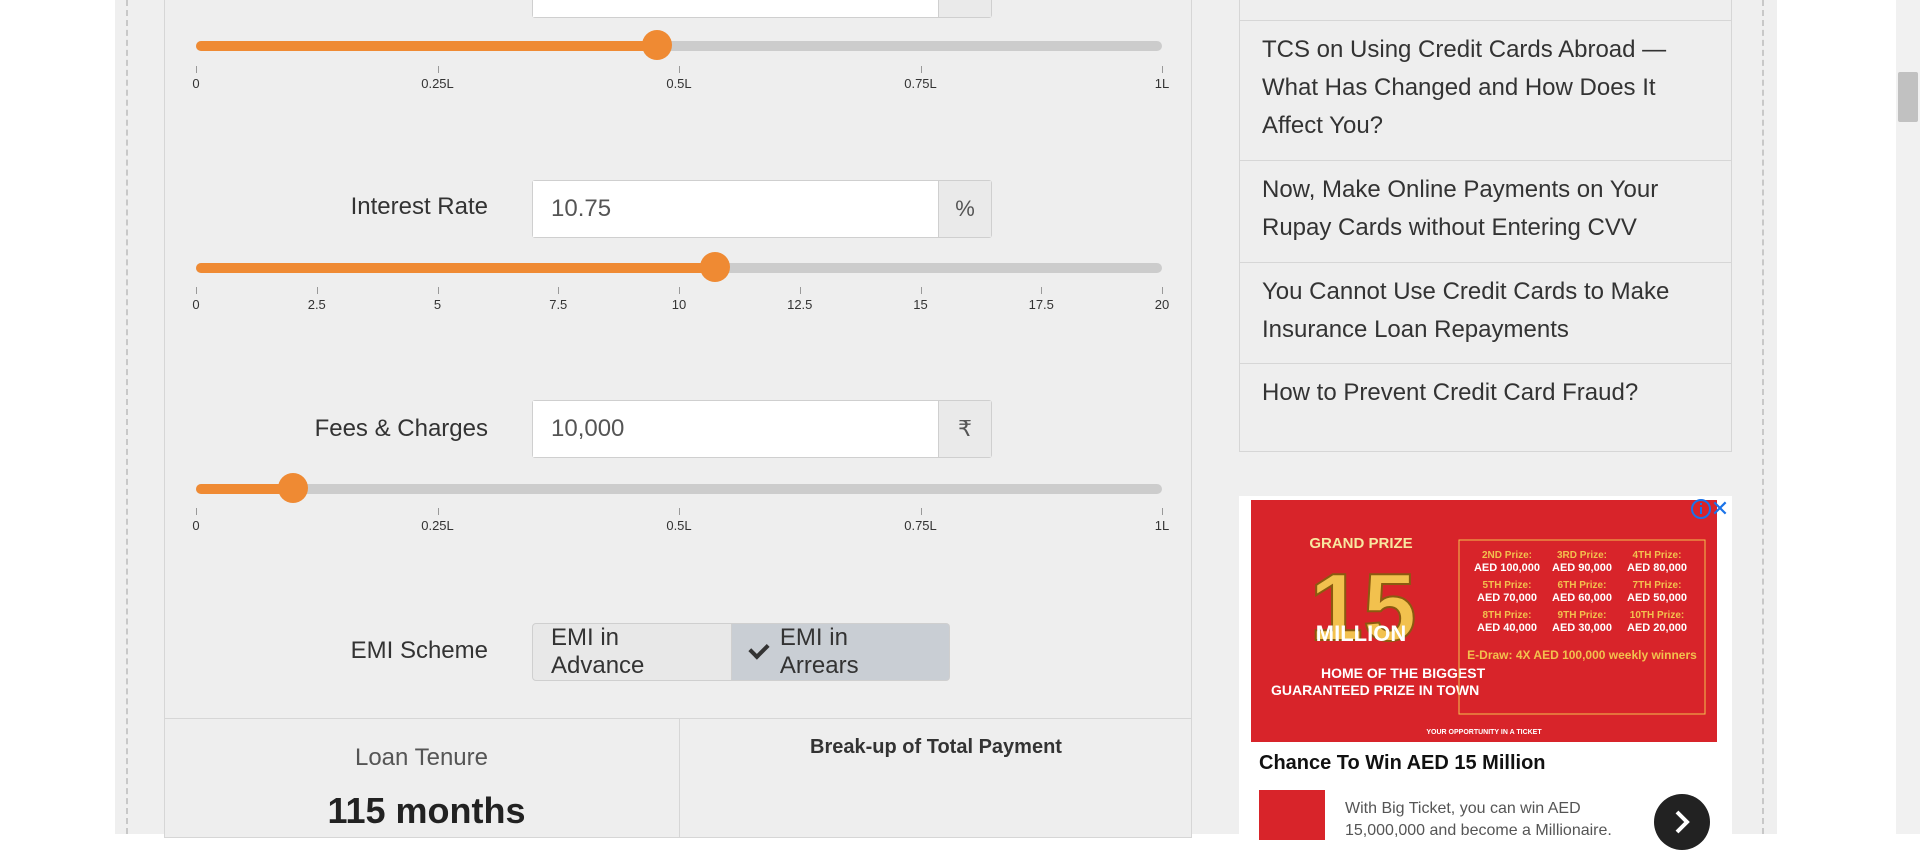  Describe the element at coordinates (1701, 509) in the screenshot. I see `ad-info-icon` at that location.